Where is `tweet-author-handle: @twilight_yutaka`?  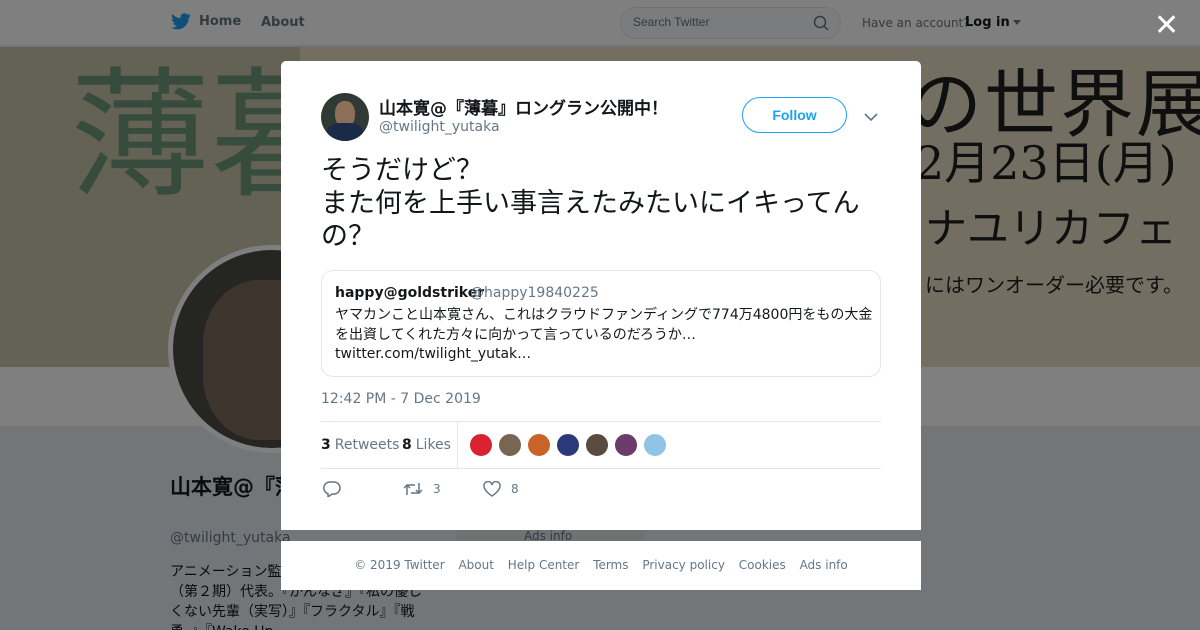 tweet-author-handle: @twilight_yutaka is located at coordinates (439, 127).